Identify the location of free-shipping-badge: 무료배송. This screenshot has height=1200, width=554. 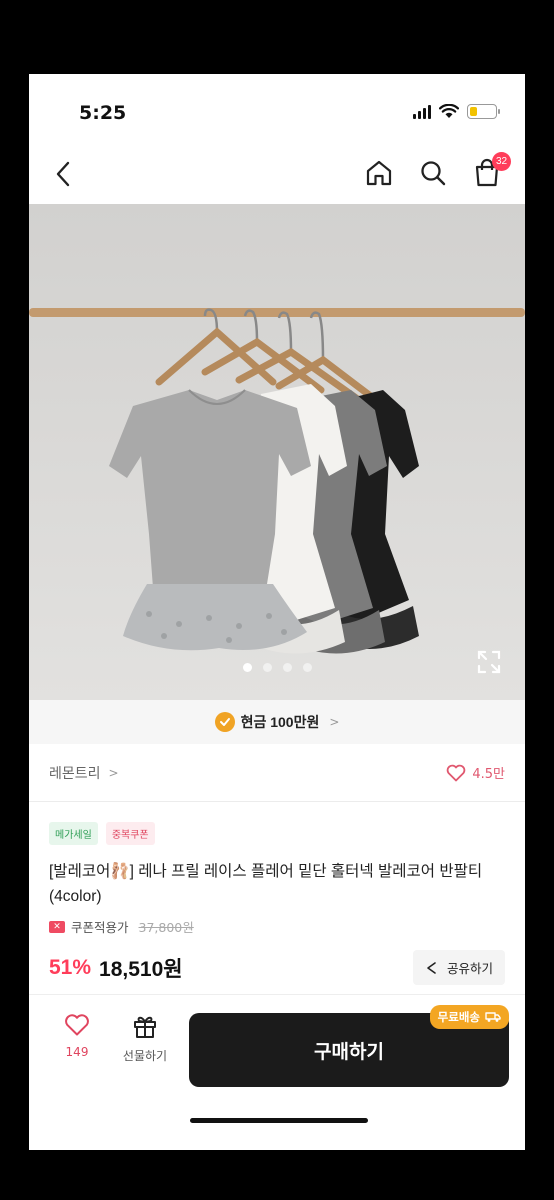
(469, 1017).